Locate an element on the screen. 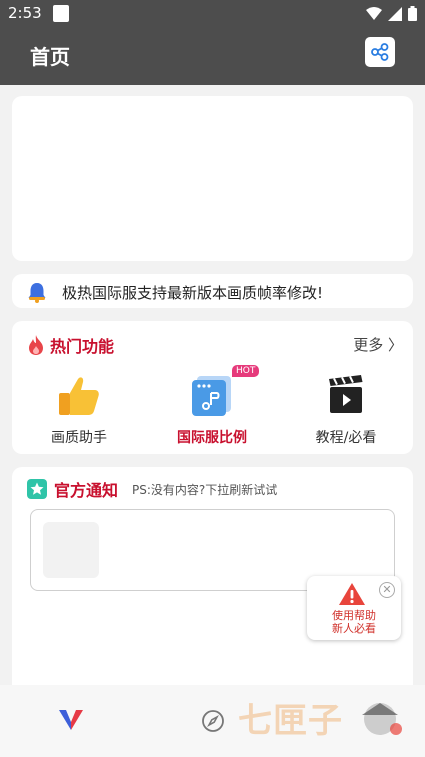 The width and height of the screenshot is (425, 757). hot-features-header: 热门功能 is located at coordinates (70, 345).